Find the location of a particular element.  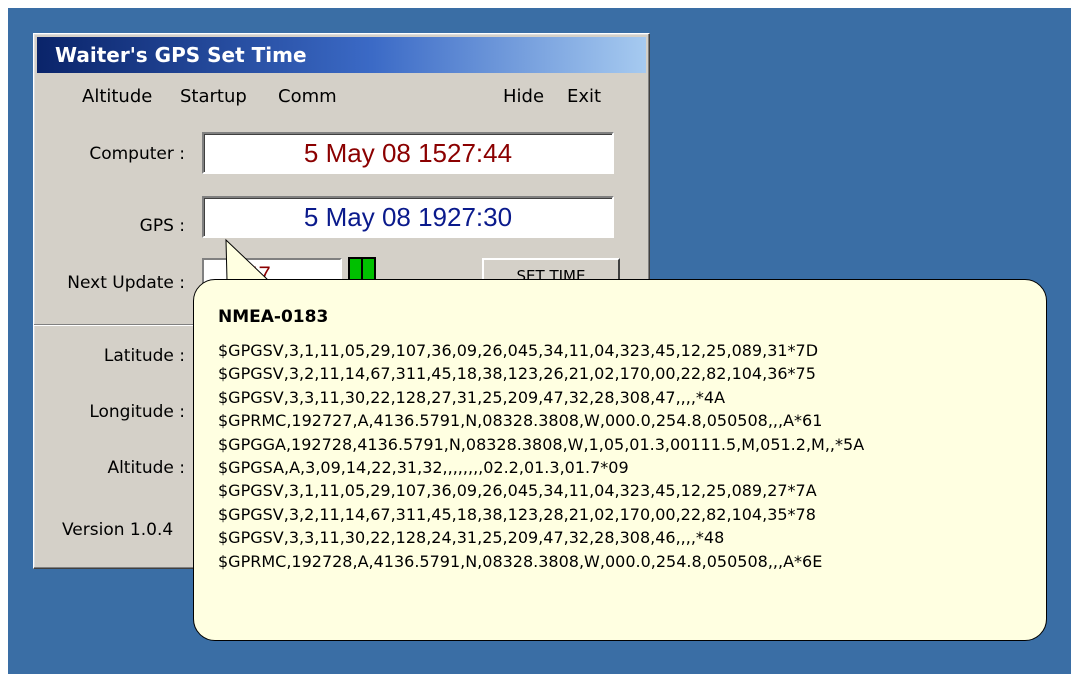

gps-time-value: 5 May 08 1927:30 is located at coordinates (408, 217).